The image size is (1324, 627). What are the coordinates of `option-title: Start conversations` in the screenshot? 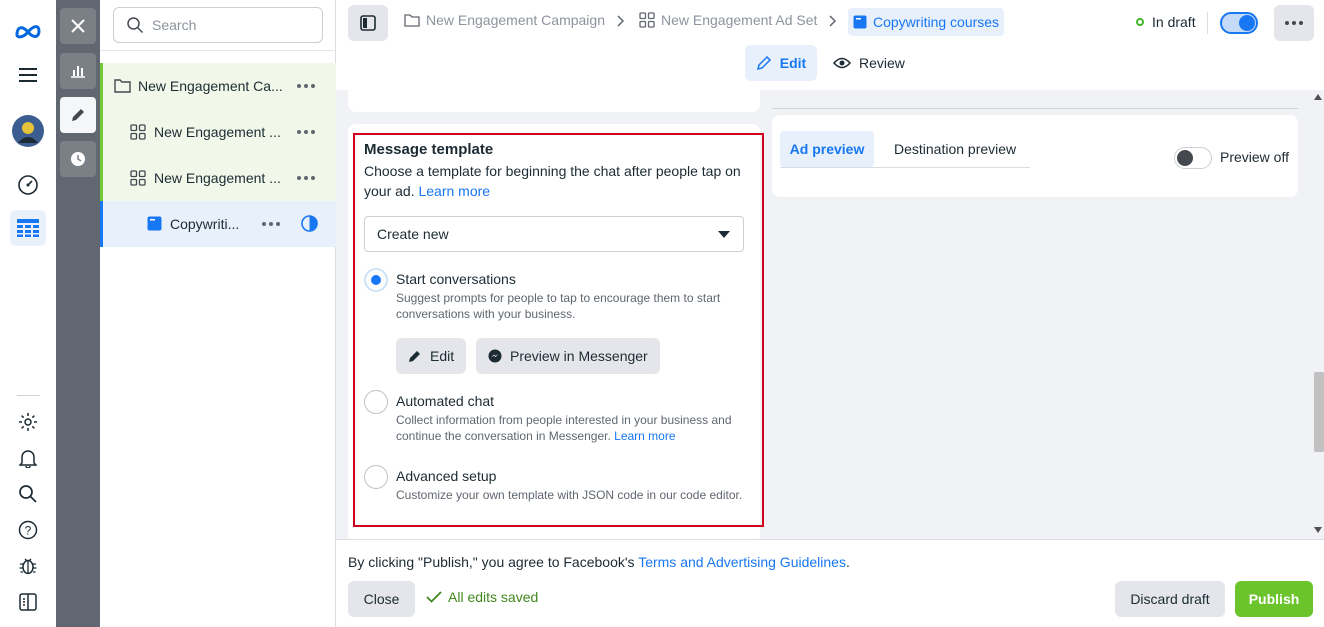 It's located at (456, 279).